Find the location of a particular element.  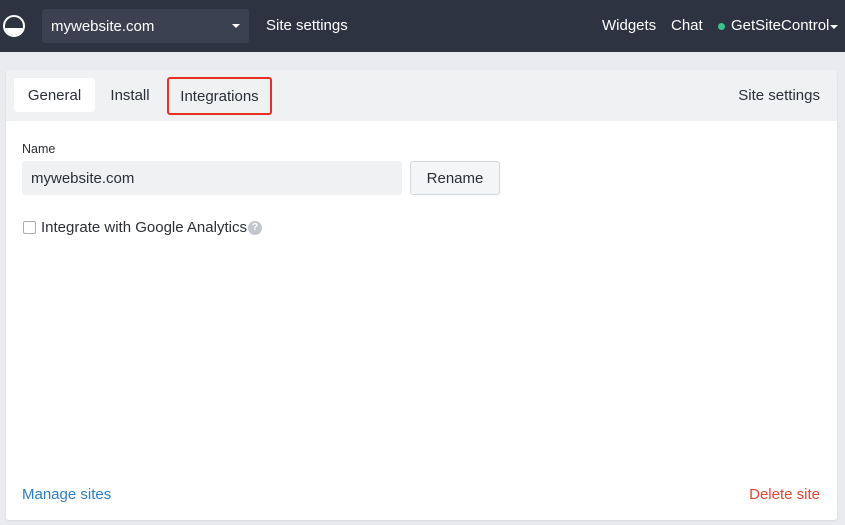

delete-site-link: Delete site is located at coordinates (784, 494).